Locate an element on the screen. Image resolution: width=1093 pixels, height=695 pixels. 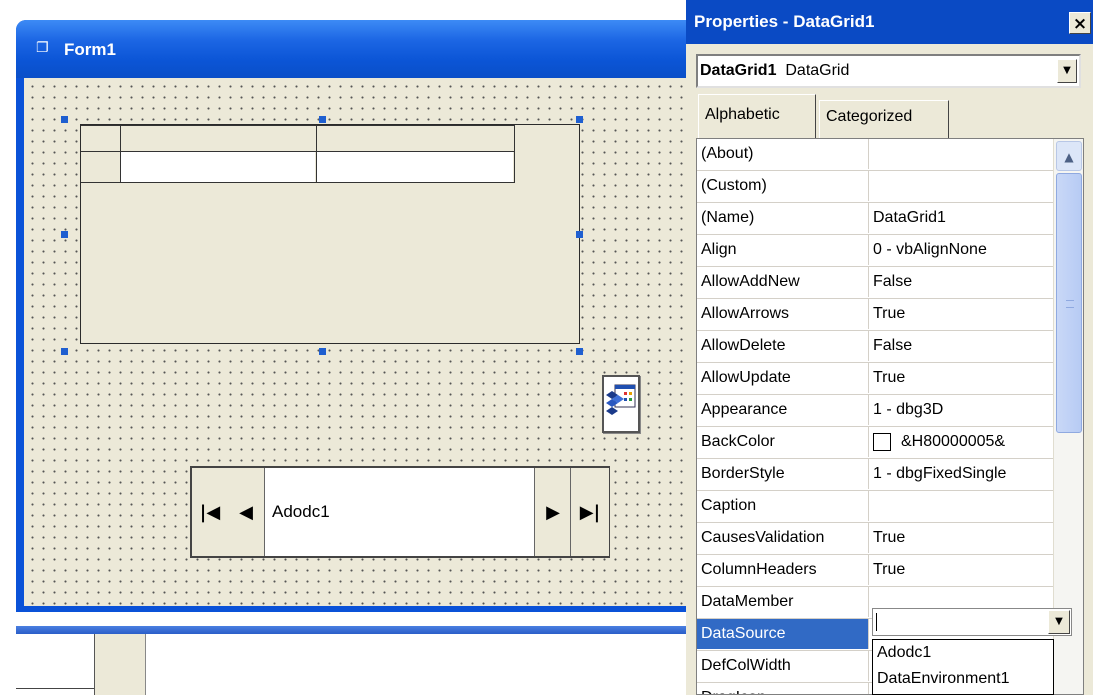
grid-row-bottom-line is located at coordinates (298, 182).